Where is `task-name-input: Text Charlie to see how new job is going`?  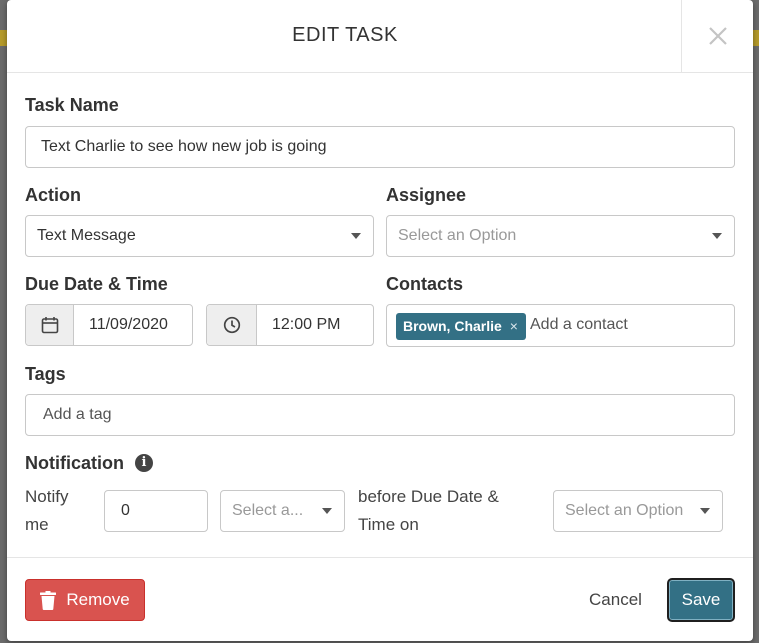
task-name-input: Text Charlie to see how new job is going is located at coordinates (380, 147).